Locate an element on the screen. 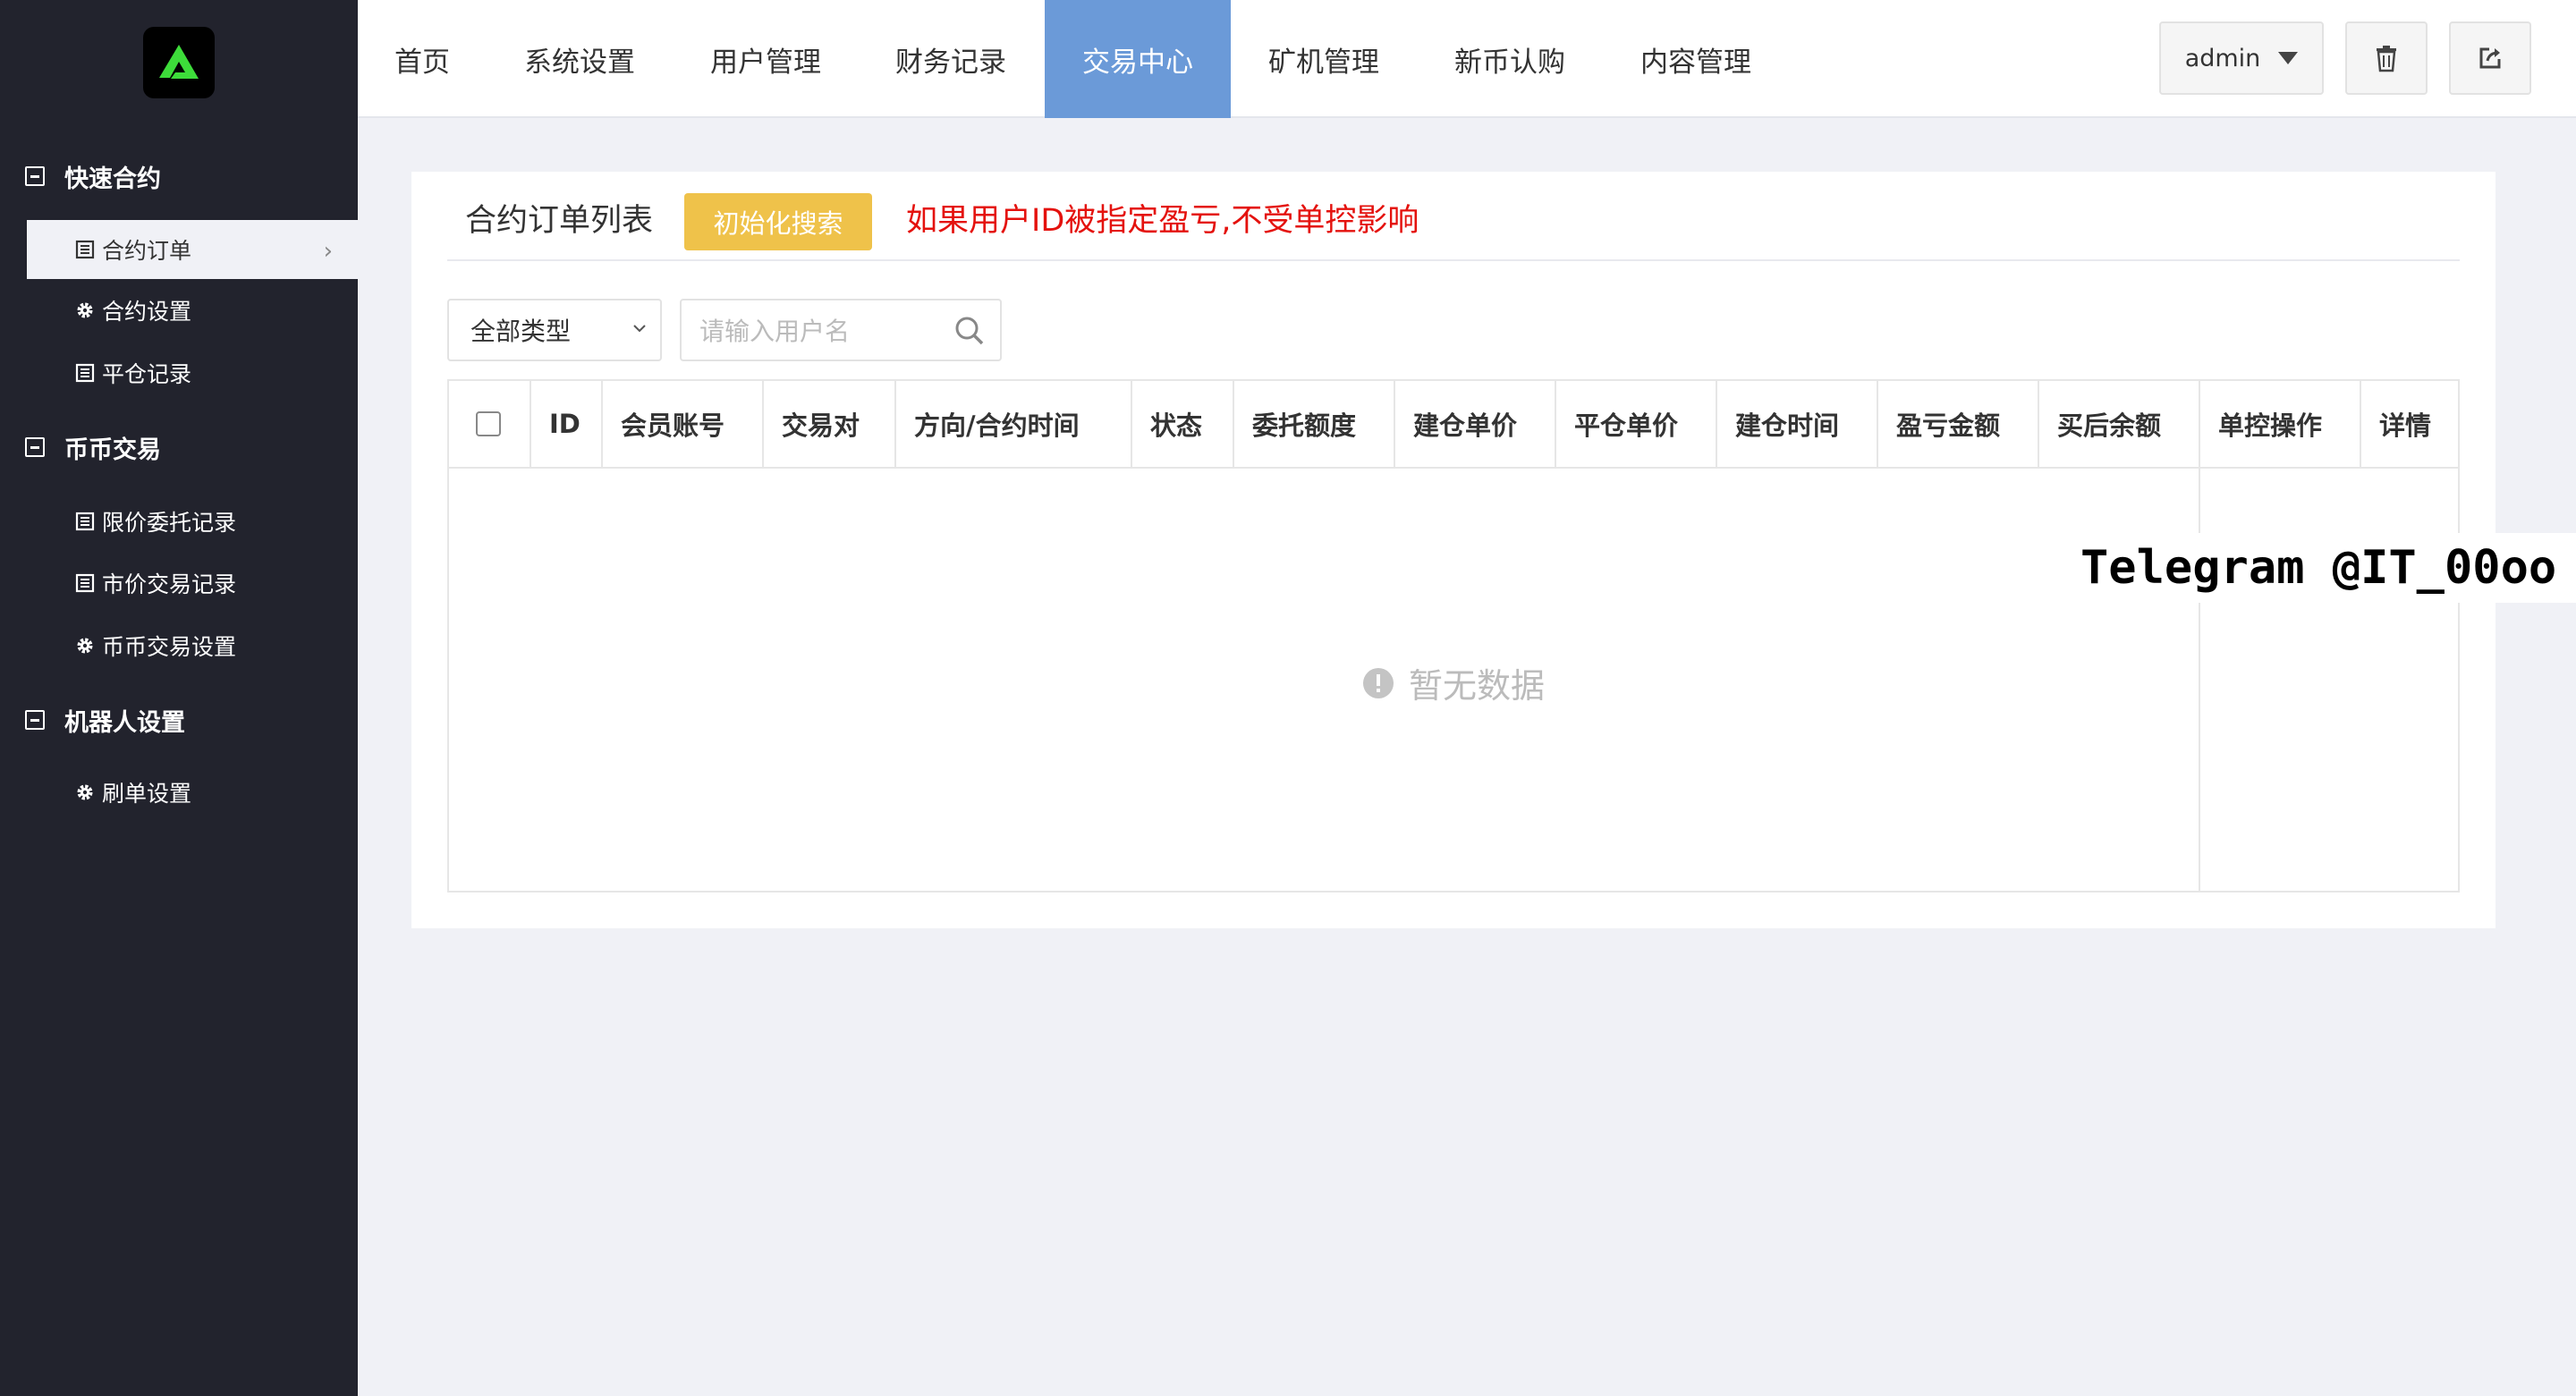  info-icon is located at coordinates (1378, 683).